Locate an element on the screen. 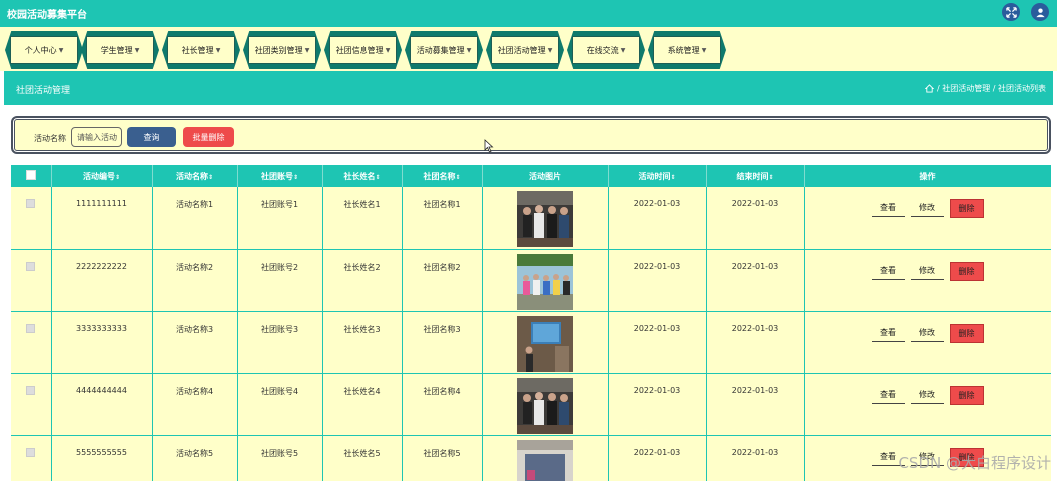 This screenshot has height=481, width=1057. header-end-time: 结束时间⇕ is located at coordinates (755, 176).